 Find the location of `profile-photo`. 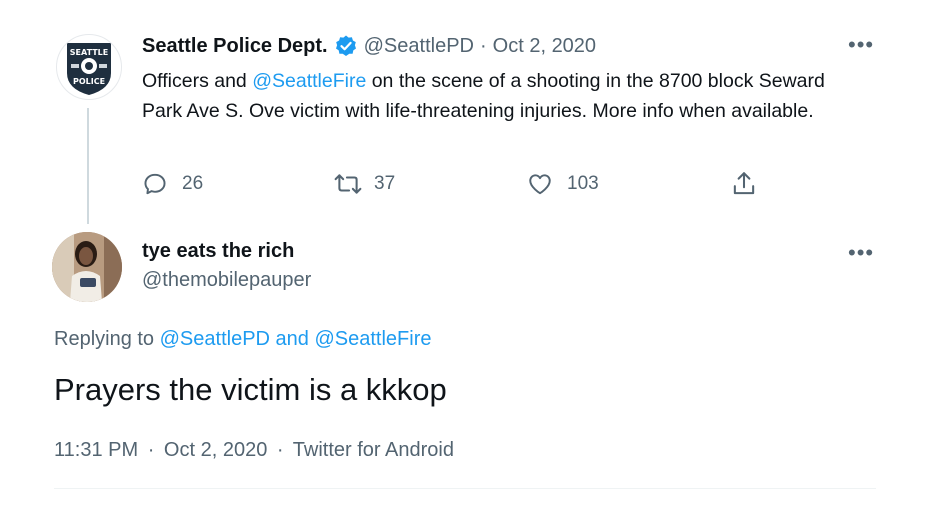

profile-photo is located at coordinates (87, 267).